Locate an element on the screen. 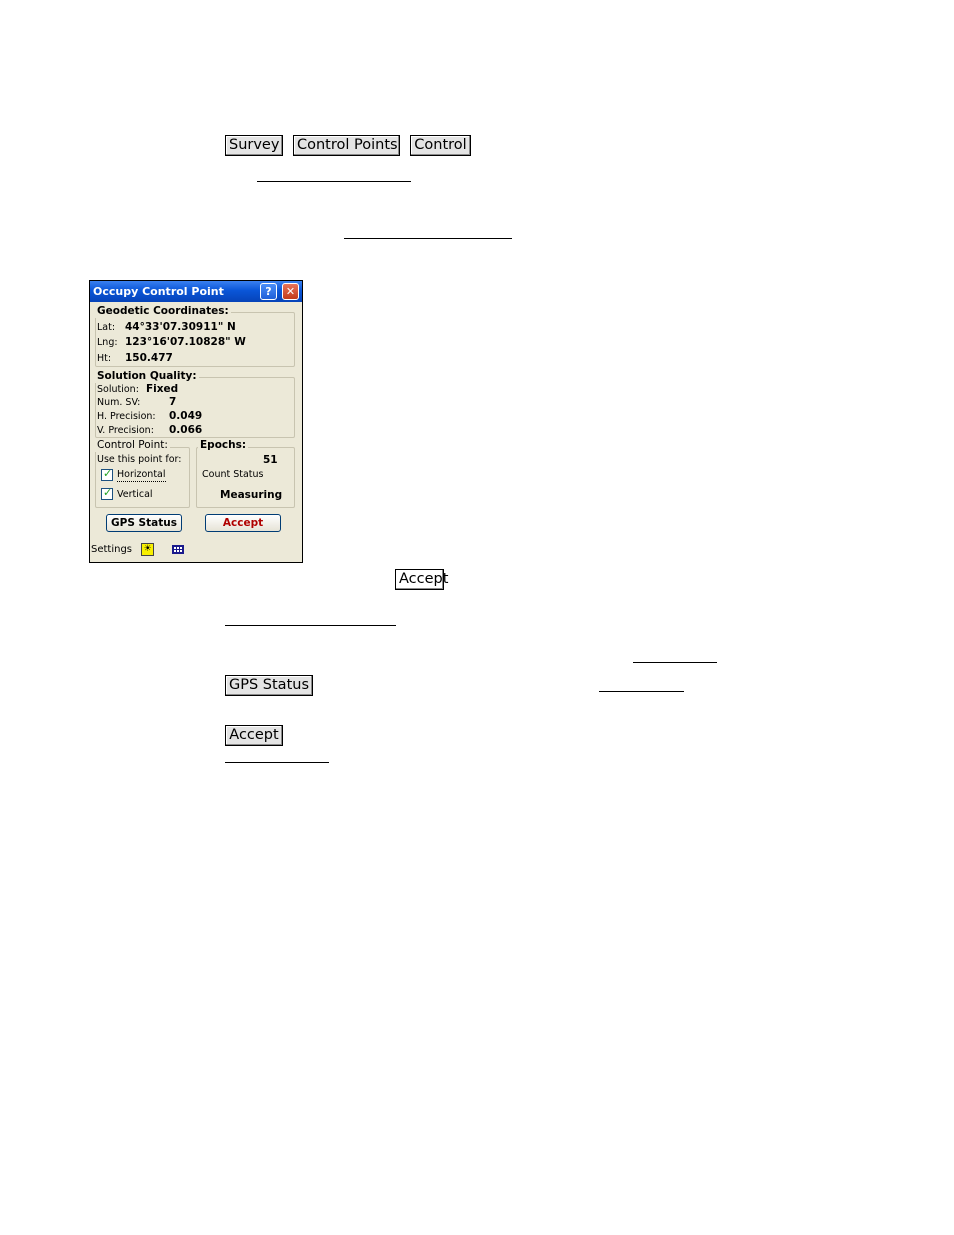  solution-label: Solution: is located at coordinates (118, 389).